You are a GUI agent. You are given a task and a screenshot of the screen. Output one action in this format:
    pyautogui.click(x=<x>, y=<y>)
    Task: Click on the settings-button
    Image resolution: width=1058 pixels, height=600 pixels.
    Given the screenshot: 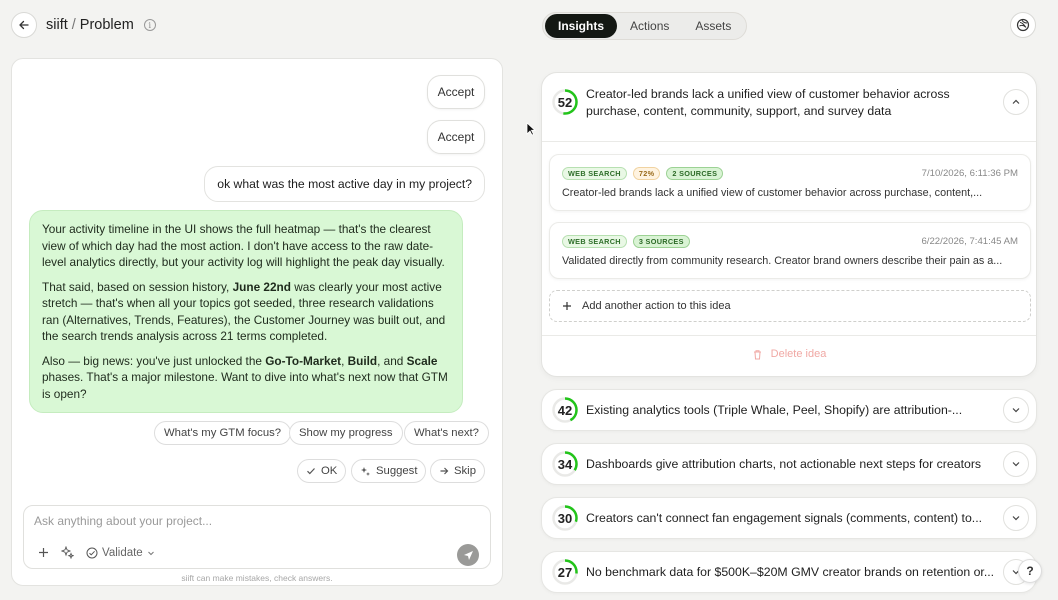 What is the action you would take?
    pyautogui.click(x=1023, y=25)
    